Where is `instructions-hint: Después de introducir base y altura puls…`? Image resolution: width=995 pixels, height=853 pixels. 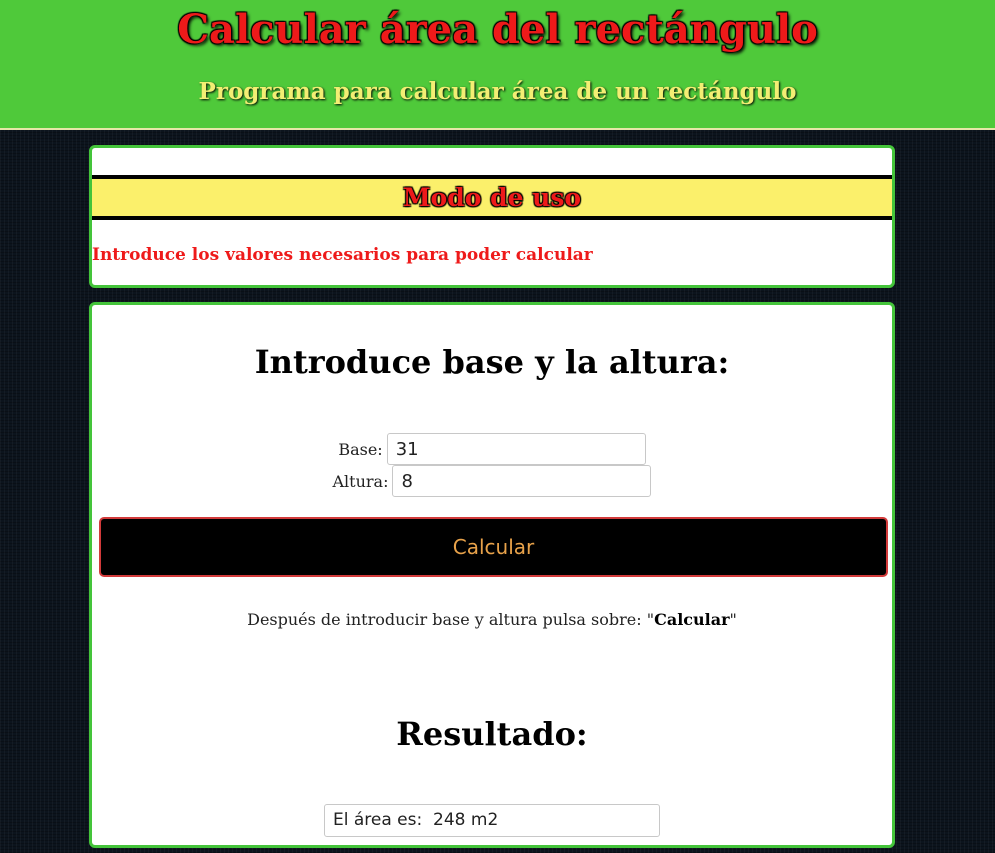 instructions-hint: Después de introducir base y altura puls… is located at coordinates (492, 619).